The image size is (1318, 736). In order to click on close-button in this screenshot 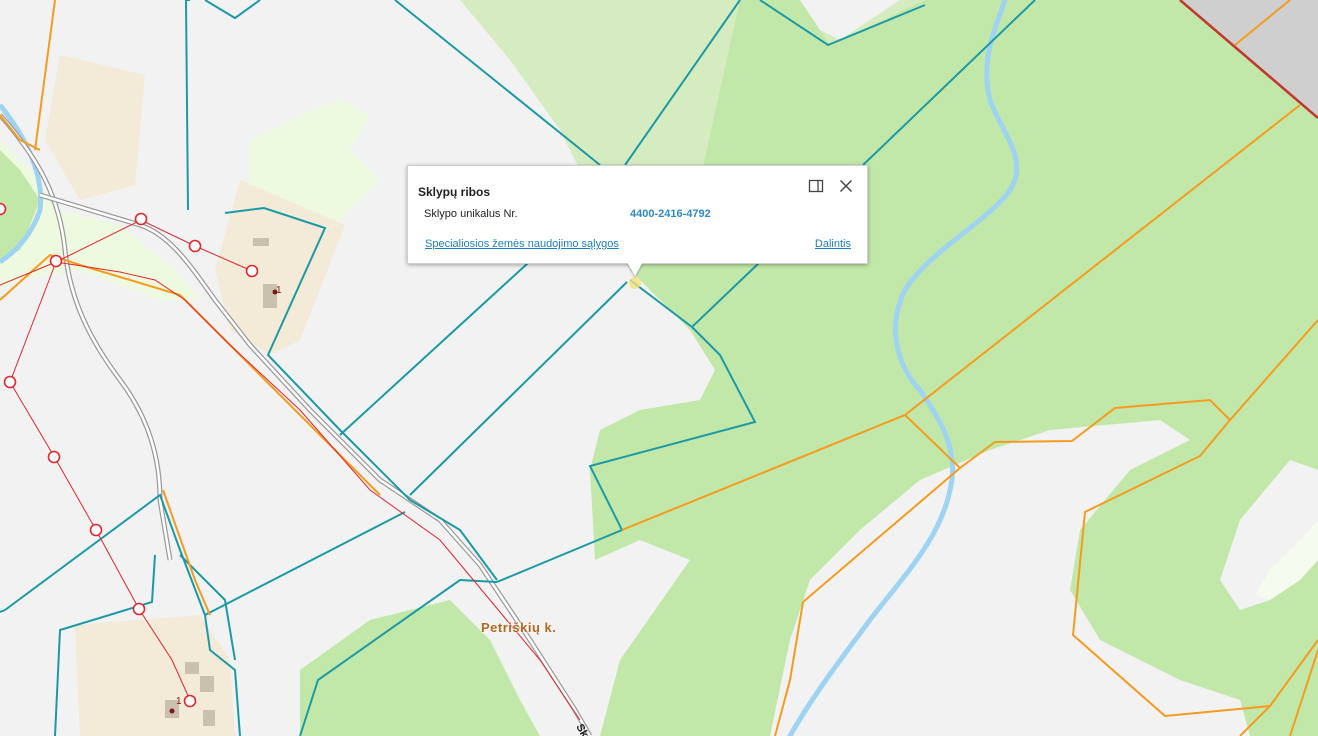, I will do `click(846, 186)`.